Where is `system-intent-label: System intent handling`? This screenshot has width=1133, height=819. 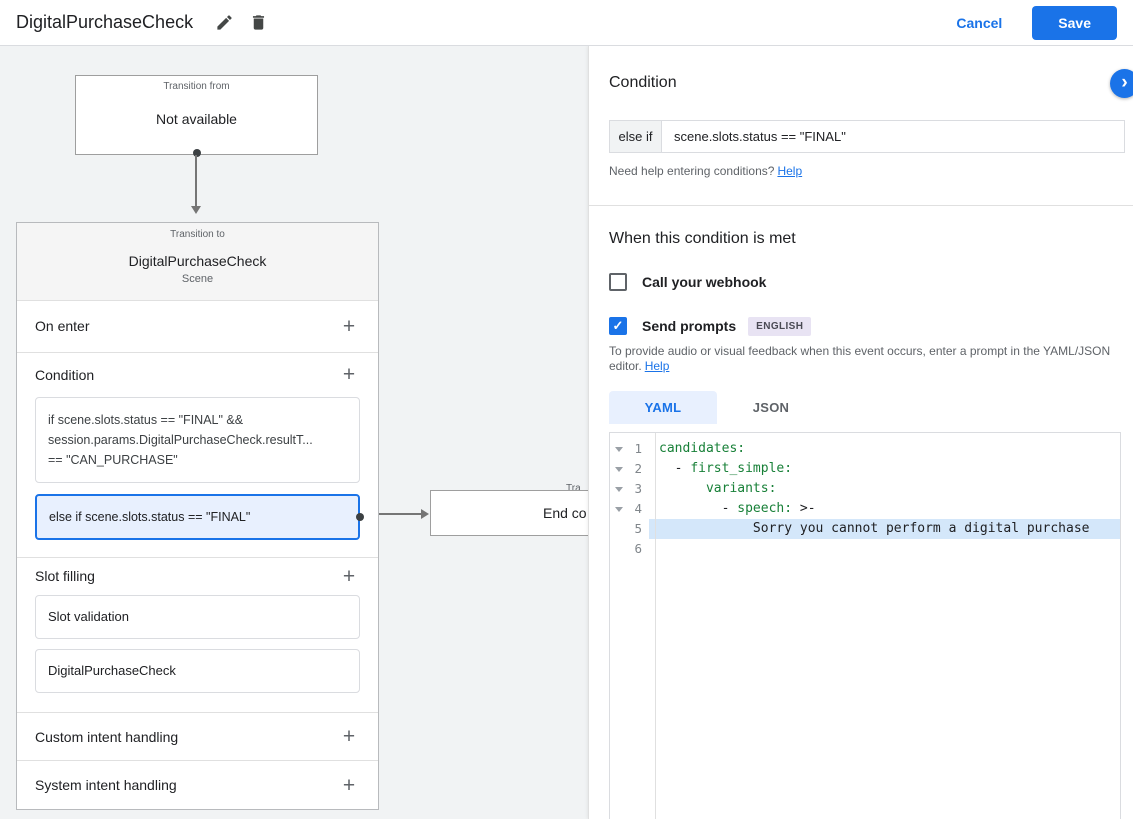
system-intent-label: System intent handling is located at coordinates (106, 785).